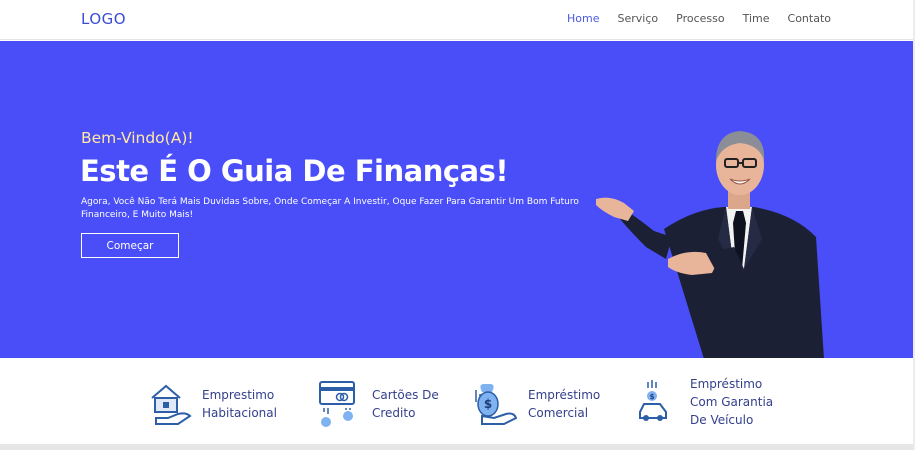 The image size is (915, 450). I want to click on car-loan-icon: $, so click(653, 400).